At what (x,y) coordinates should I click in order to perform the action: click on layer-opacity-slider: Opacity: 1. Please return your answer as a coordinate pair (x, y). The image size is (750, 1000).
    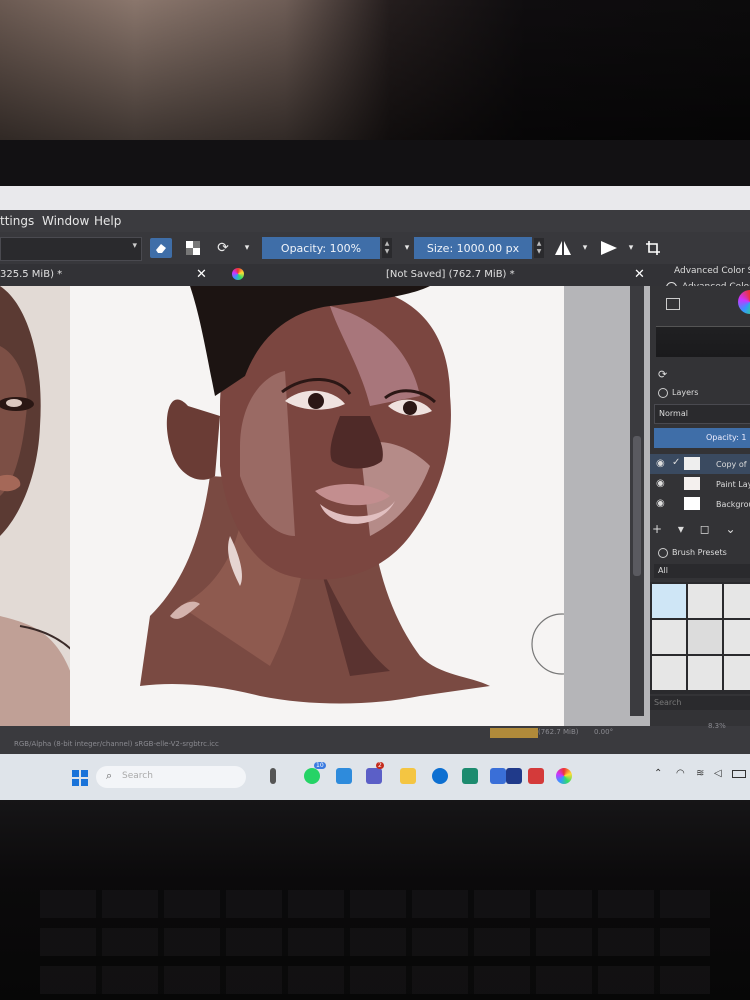
    Looking at the image, I should click on (702, 438).